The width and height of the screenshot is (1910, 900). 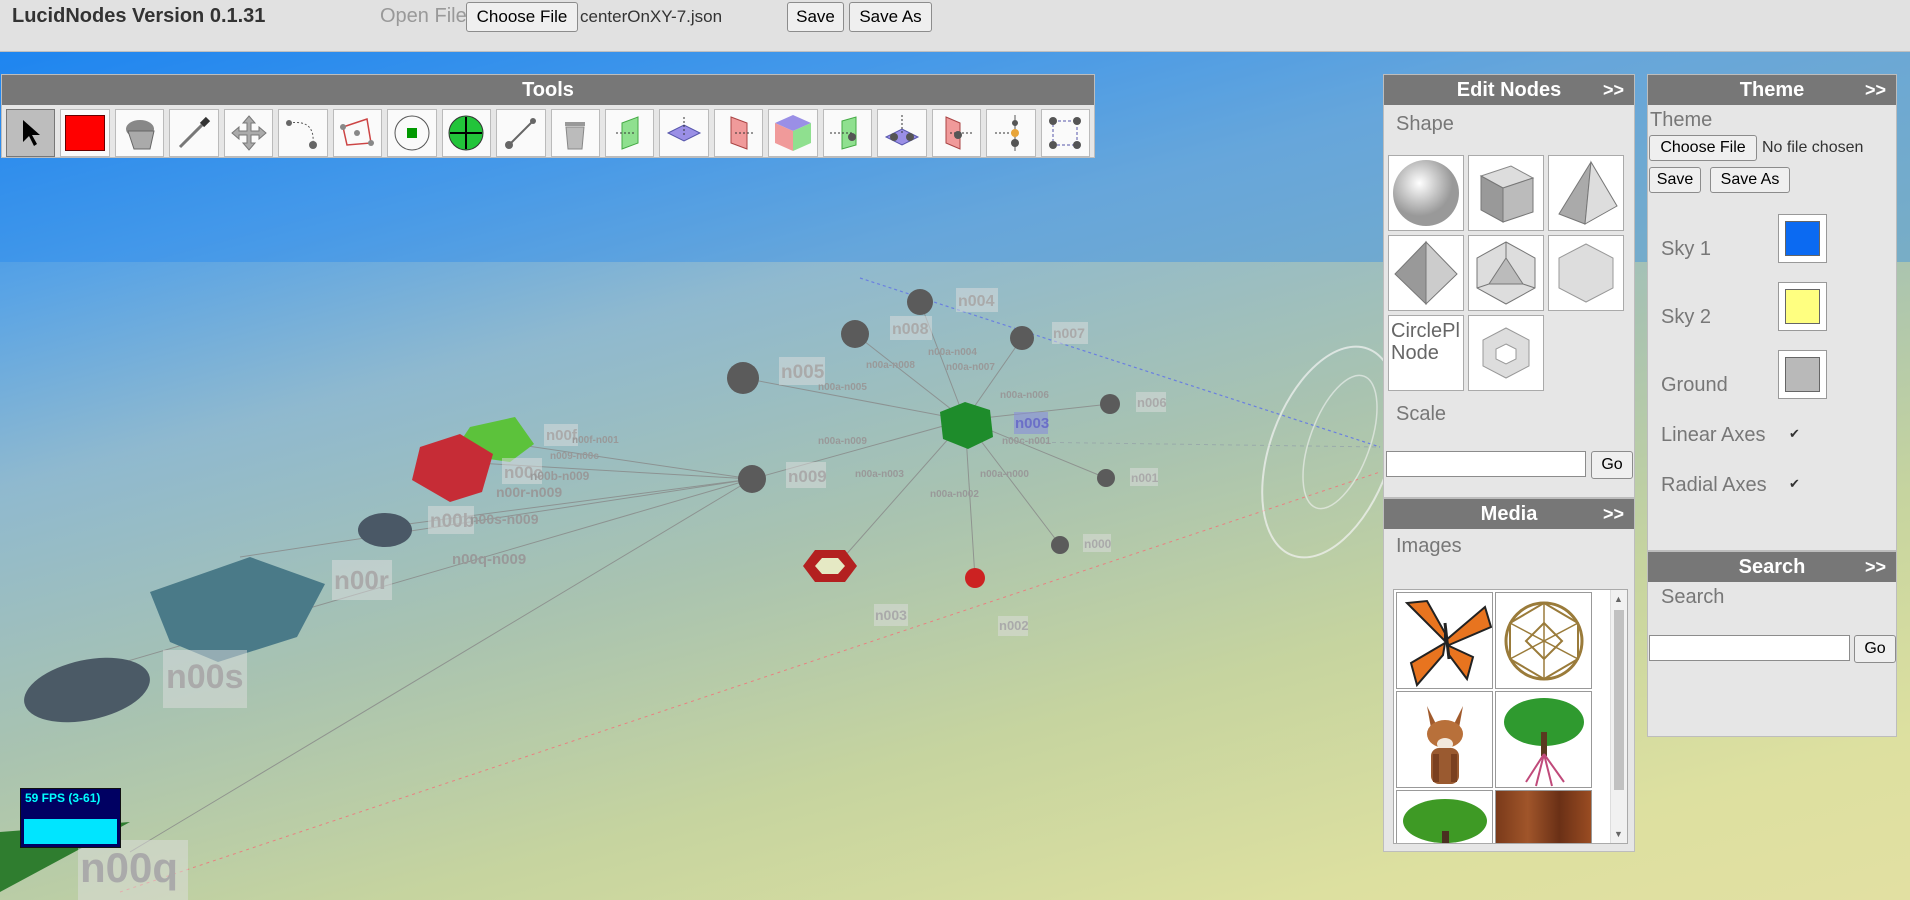 What do you see at coordinates (1750, 180) in the screenshot?
I see `theme-save-as-button: Save As` at bounding box center [1750, 180].